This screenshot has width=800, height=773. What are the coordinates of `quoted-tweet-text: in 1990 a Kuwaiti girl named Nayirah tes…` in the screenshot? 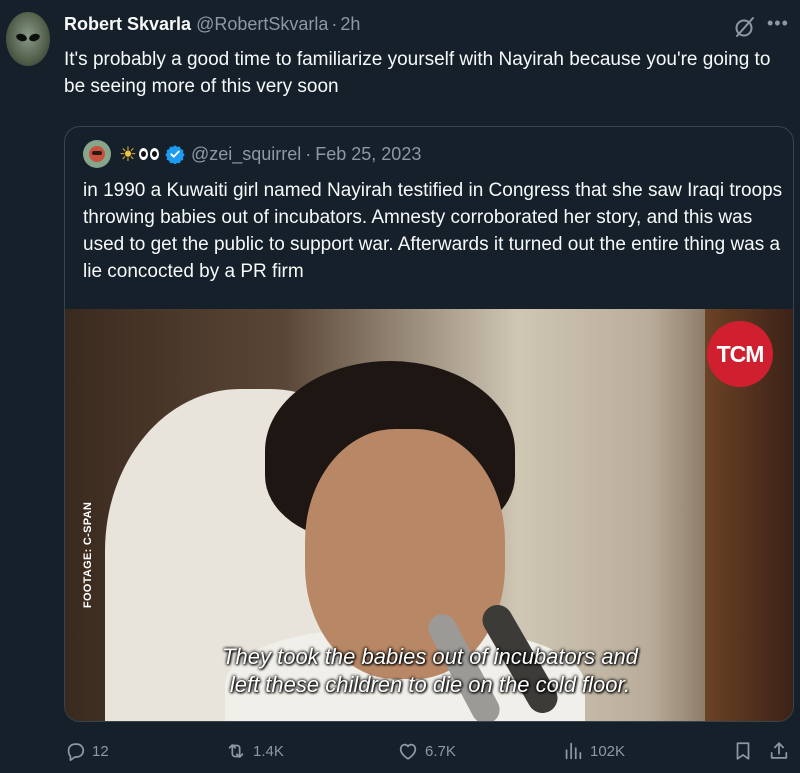 It's located at (433, 231).